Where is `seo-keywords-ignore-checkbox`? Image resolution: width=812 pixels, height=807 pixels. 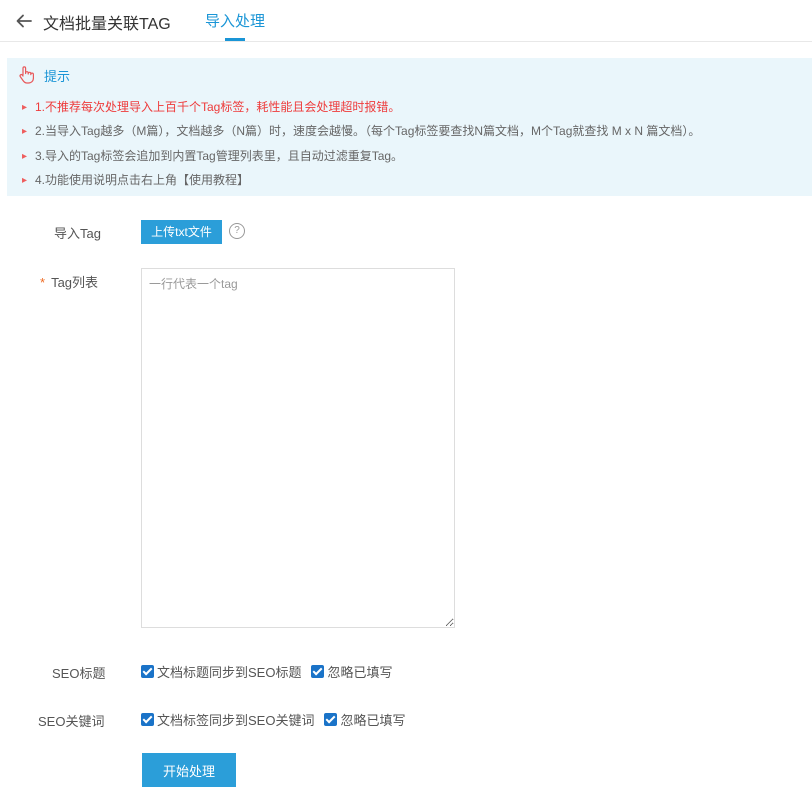
seo-keywords-ignore-checkbox is located at coordinates (331, 719).